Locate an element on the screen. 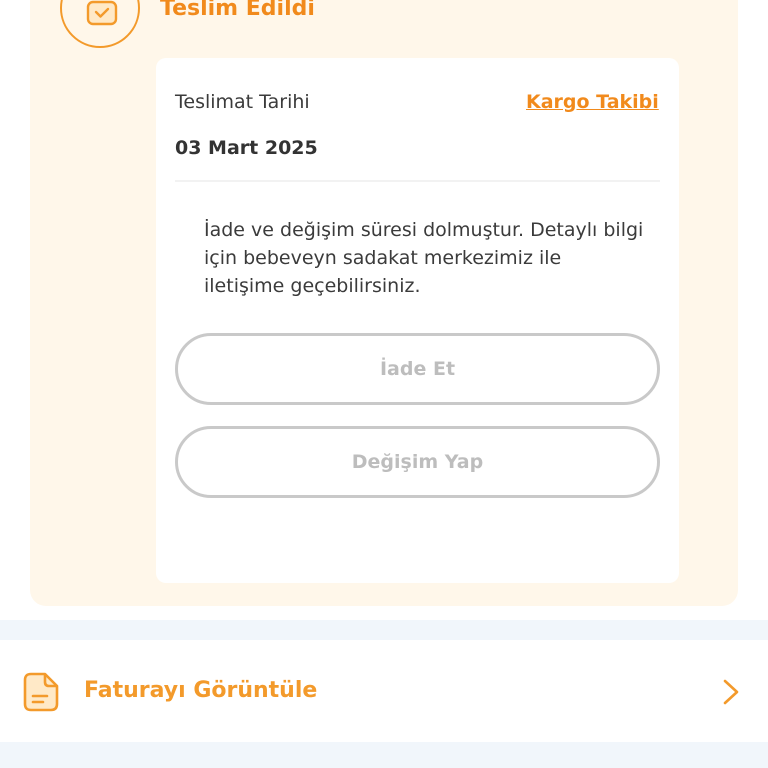  package-check-icon is located at coordinates (102, 13).